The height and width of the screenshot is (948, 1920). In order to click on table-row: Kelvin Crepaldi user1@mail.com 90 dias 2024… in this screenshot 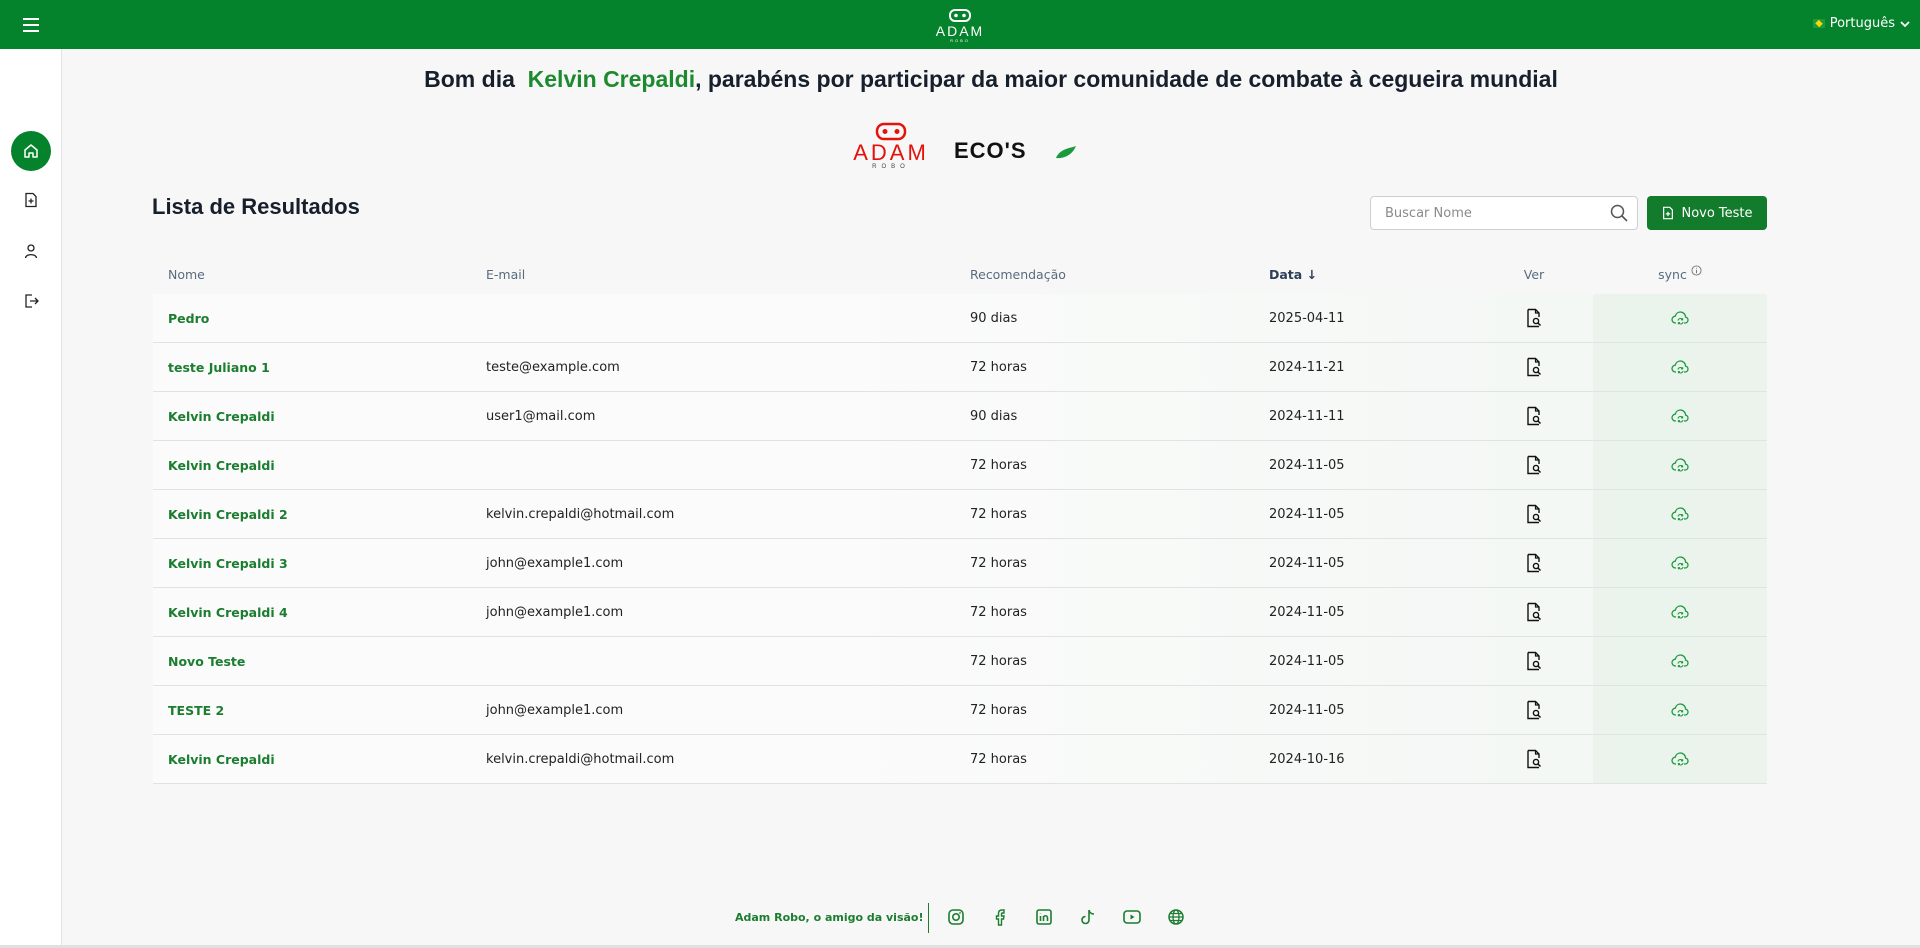, I will do `click(960, 416)`.